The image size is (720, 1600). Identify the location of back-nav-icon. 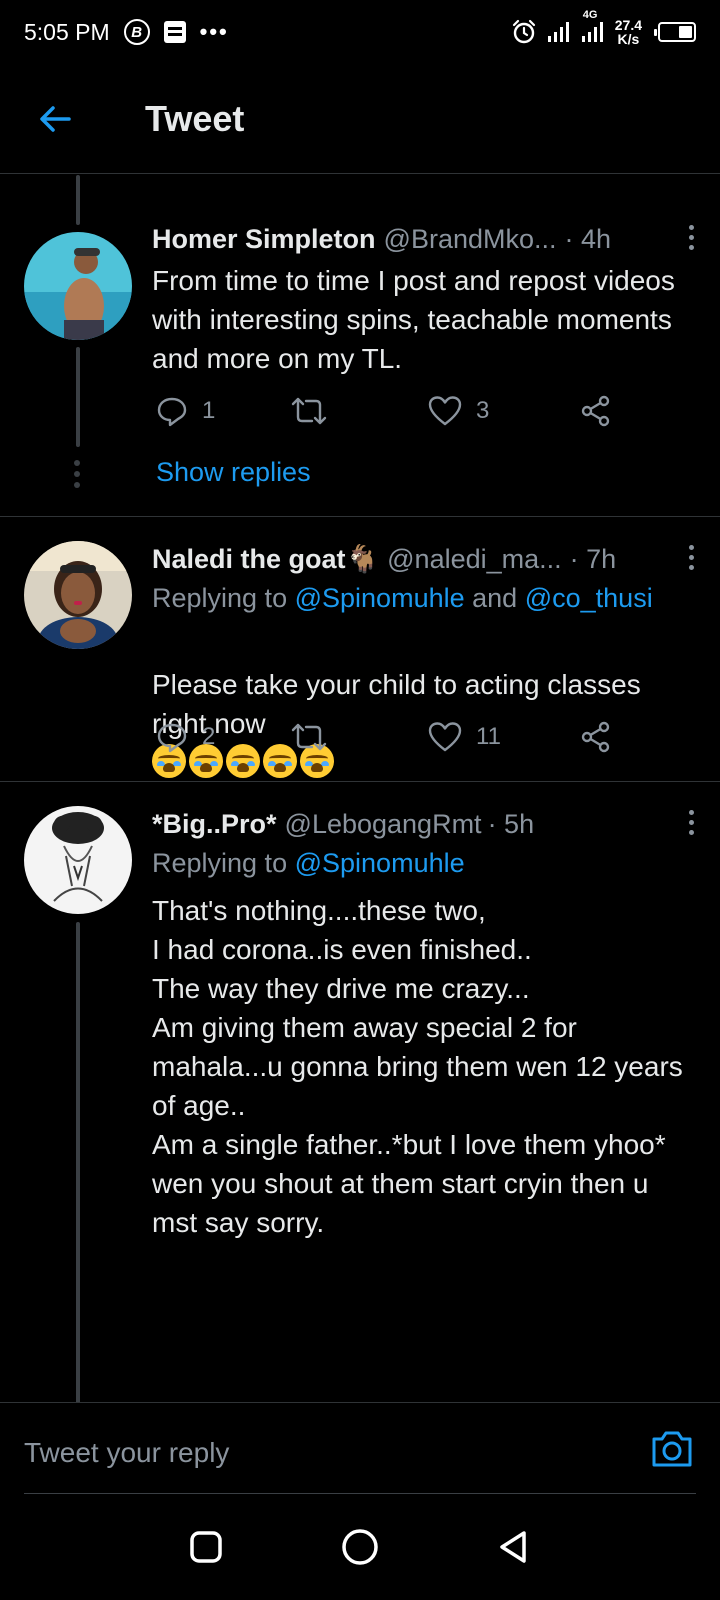
(514, 1547).